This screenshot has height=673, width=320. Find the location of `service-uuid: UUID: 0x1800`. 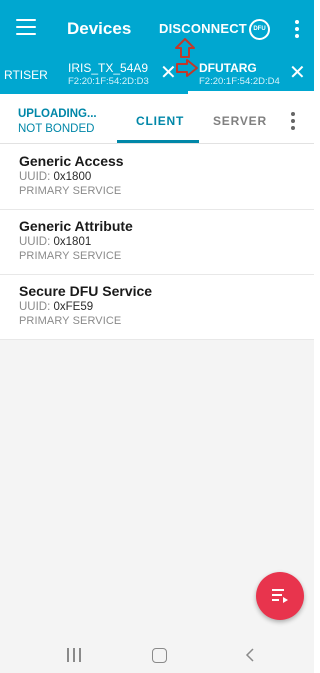

service-uuid: UUID: 0x1800 is located at coordinates (157, 177).